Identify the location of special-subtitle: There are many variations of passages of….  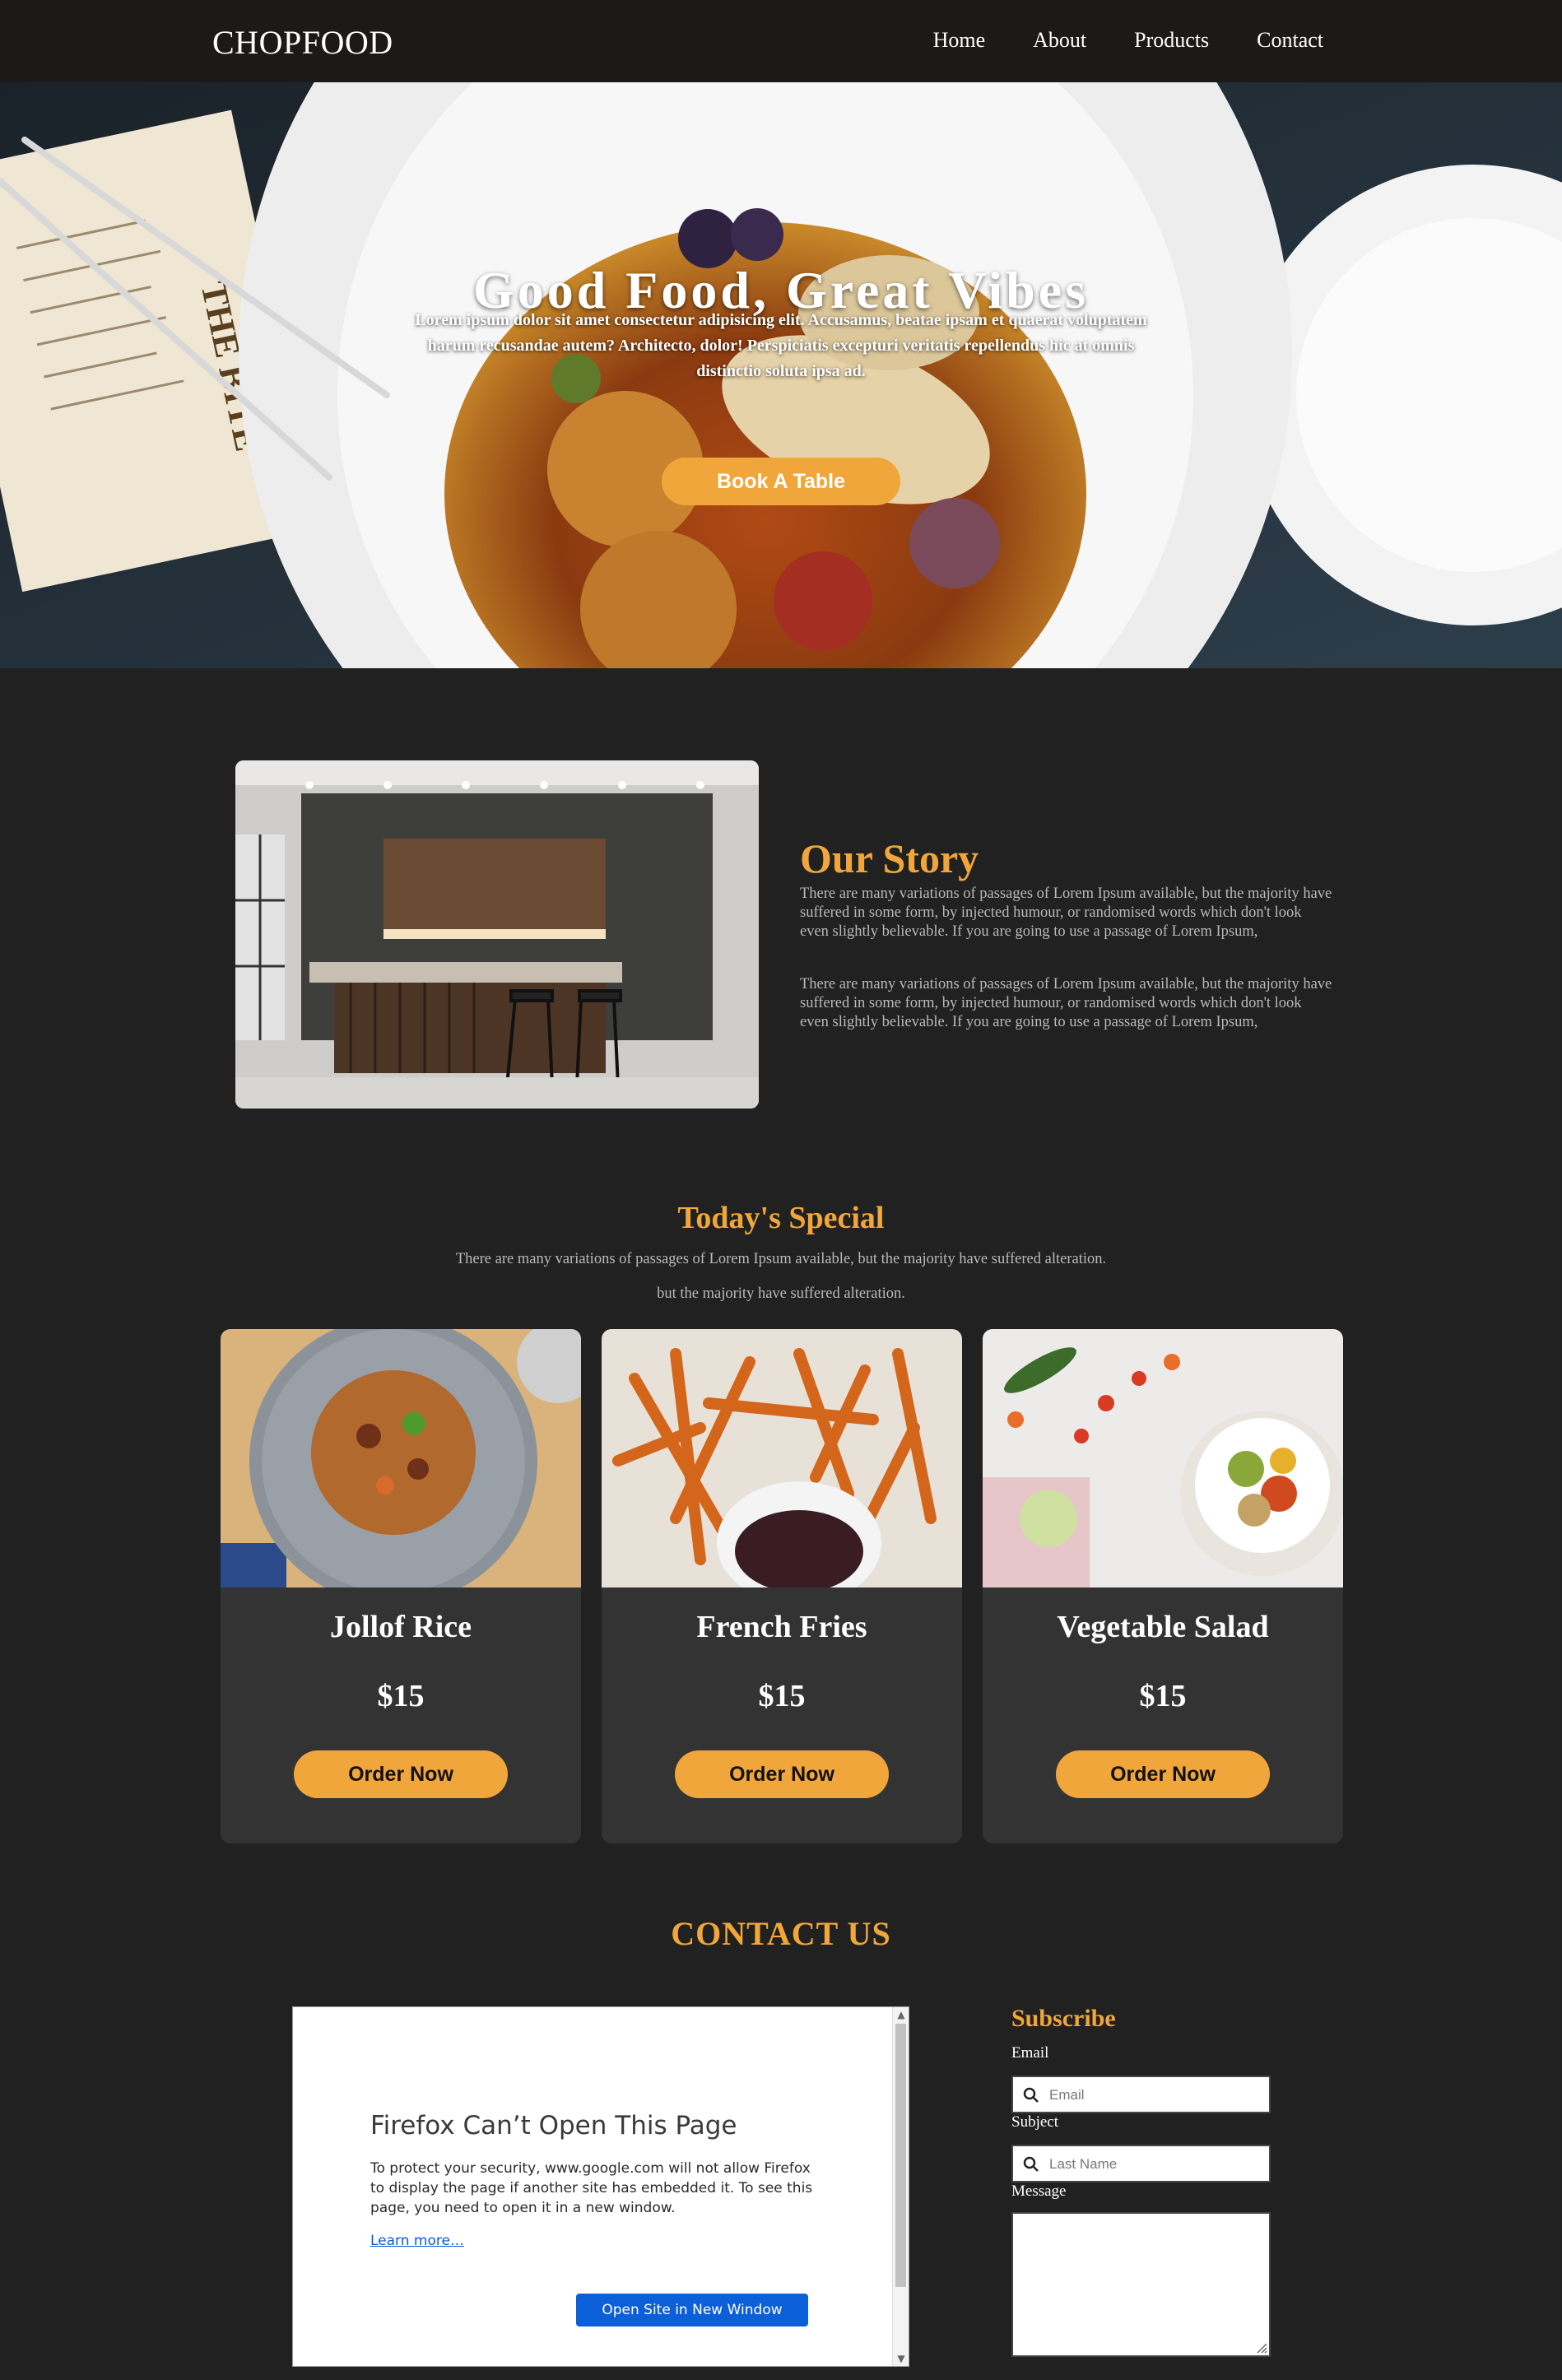
(781, 1259).